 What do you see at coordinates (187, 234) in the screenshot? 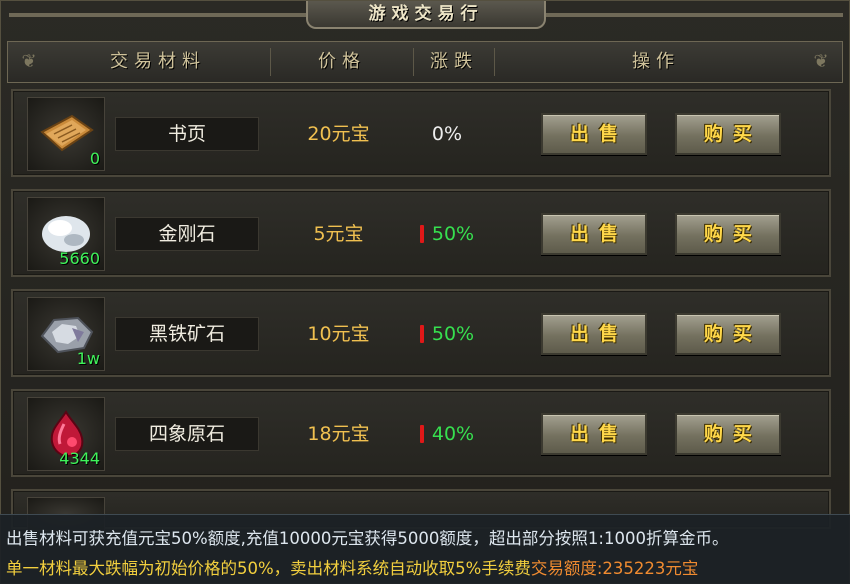
I see `item-name: 金刚石` at bounding box center [187, 234].